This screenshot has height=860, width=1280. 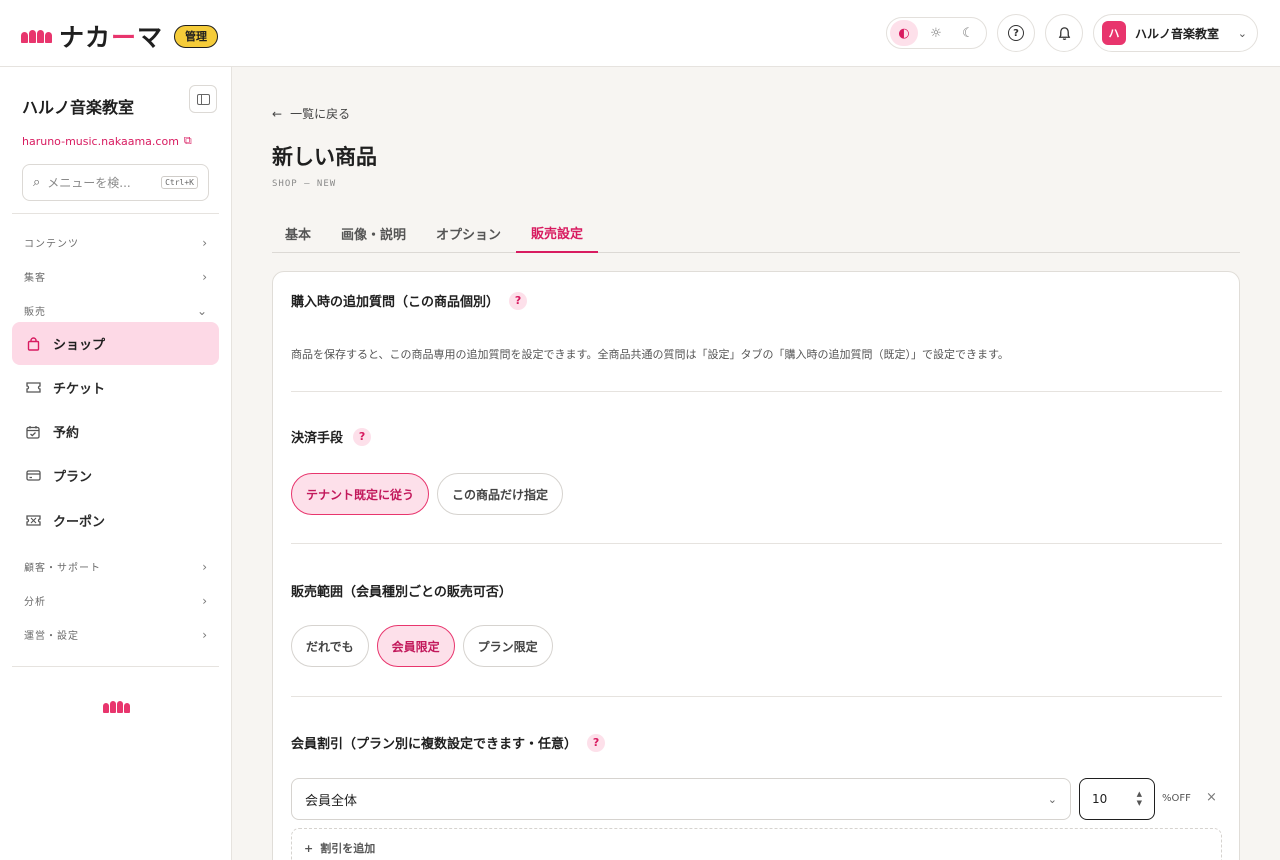 What do you see at coordinates (1211, 797) in the screenshot?
I see `remove-discount-button: ×` at bounding box center [1211, 797].